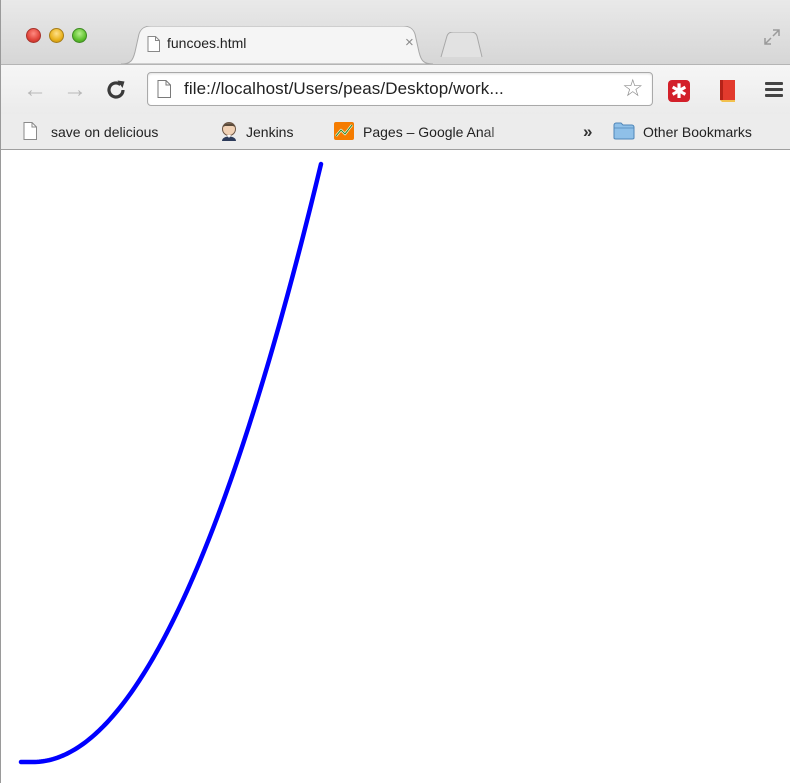  What do you see at coordinates (56, 35) in the screenshot?
I see `traffic-minimize-icon` at bounding box center [56, 35].